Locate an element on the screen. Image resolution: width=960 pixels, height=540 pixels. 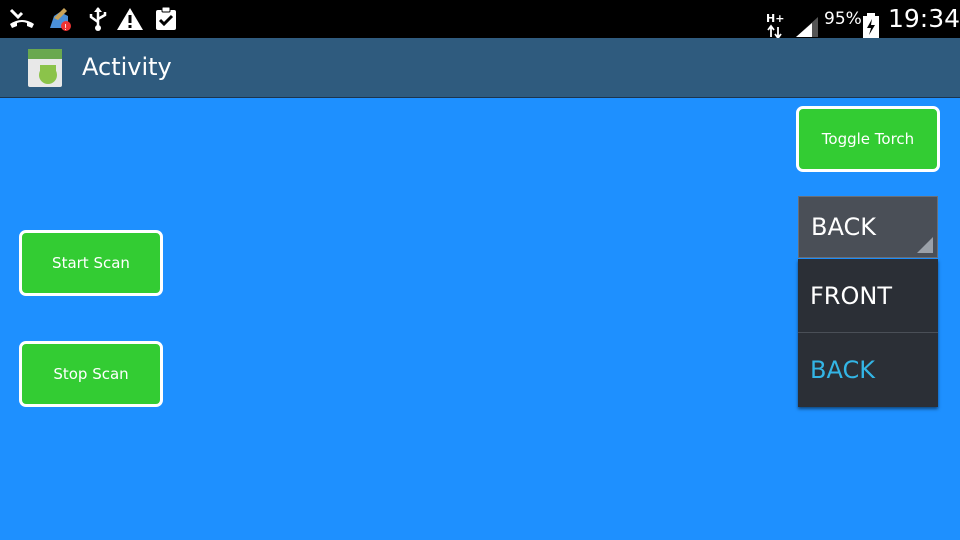
option-label: BACK is located at coordinates (842, 370).